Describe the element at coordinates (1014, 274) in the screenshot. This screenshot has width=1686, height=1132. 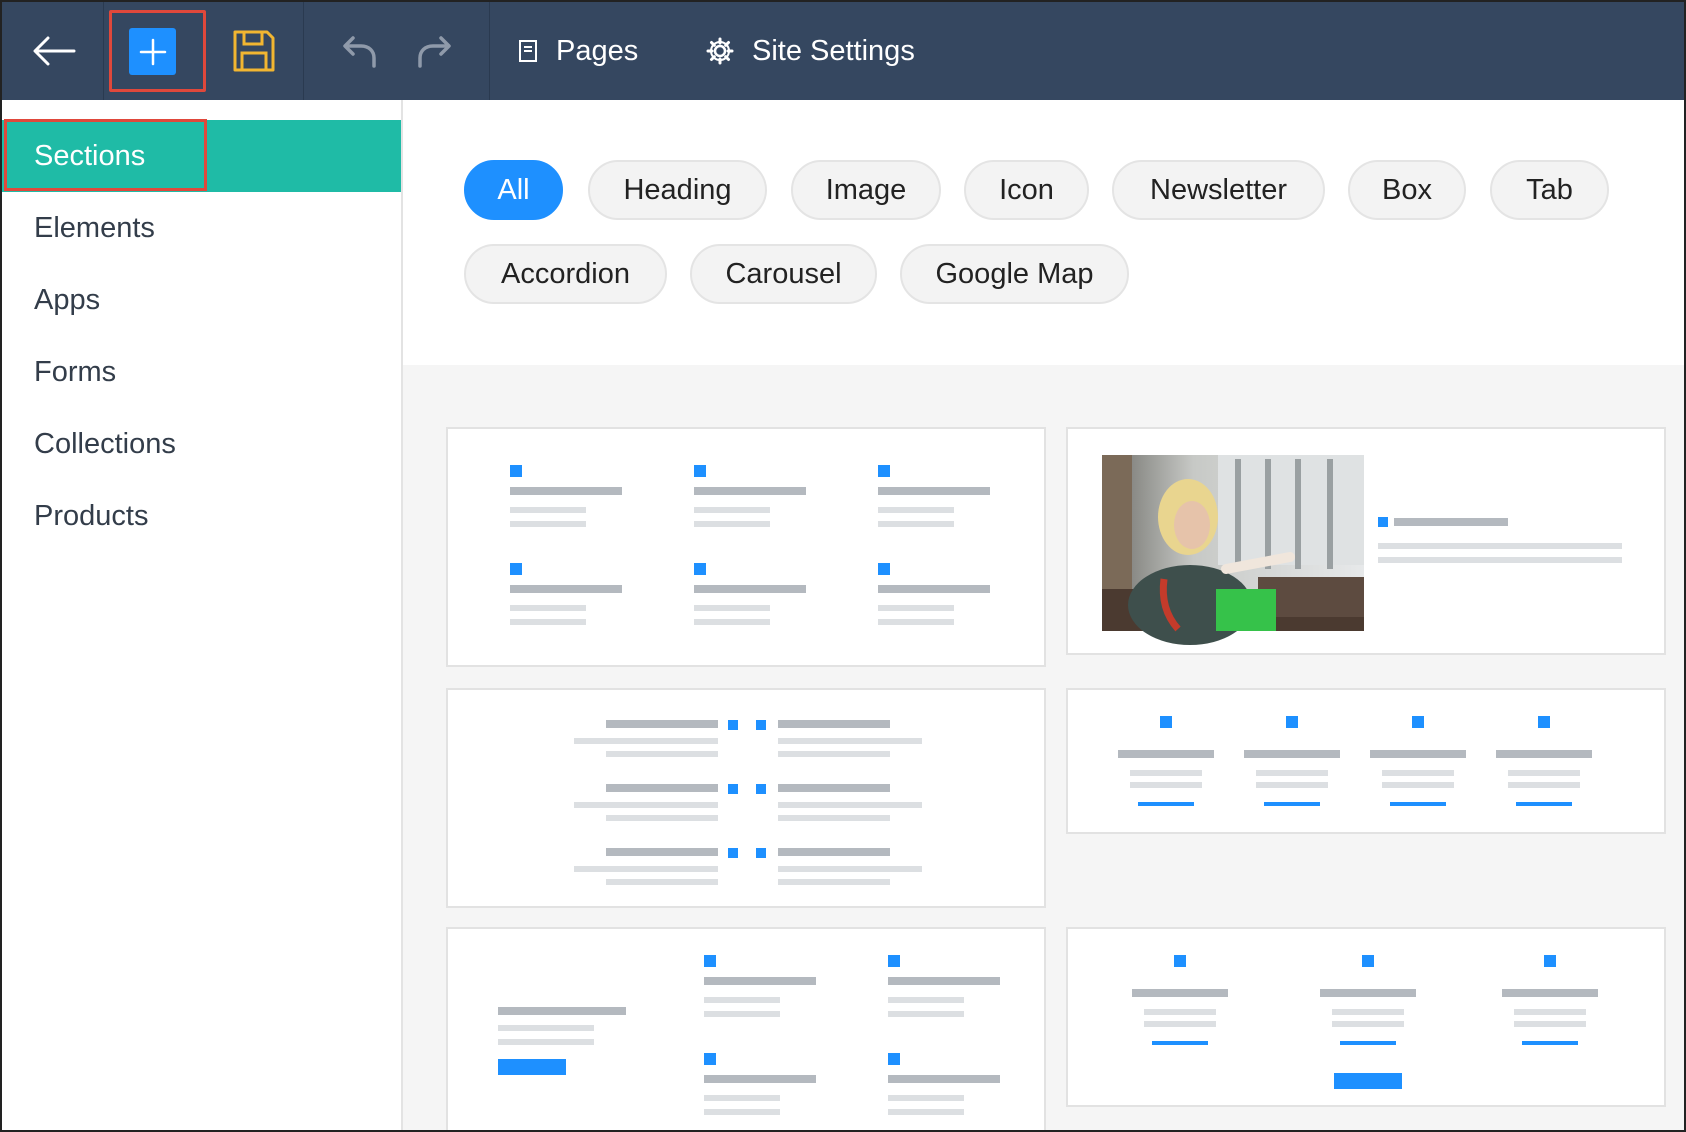
I see `filter-chip-google-map: Google Map` at that location.